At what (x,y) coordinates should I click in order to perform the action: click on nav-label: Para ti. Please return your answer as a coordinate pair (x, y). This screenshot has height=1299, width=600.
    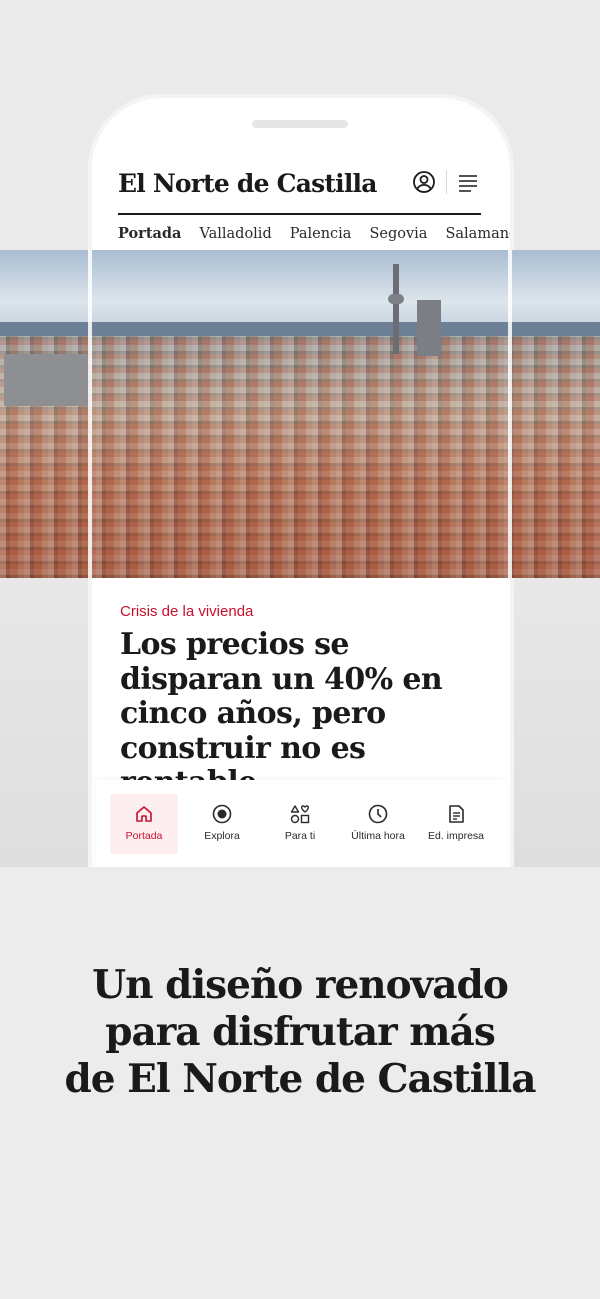
    Looking at the image, I should click on (300, 836).